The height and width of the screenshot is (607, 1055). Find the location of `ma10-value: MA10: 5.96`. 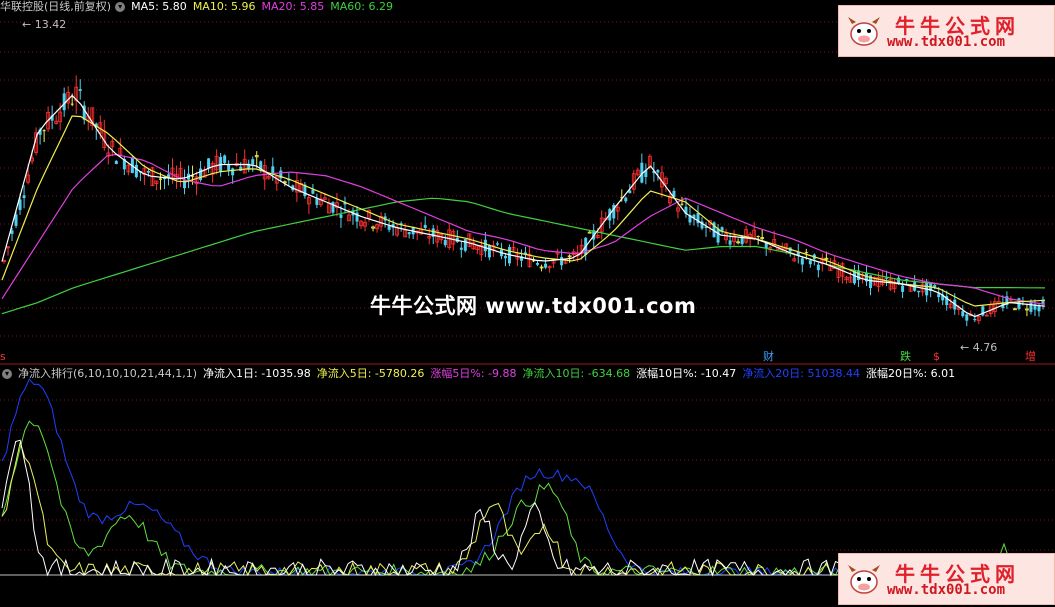

ma10-value: MA10: 5.96 is located at coordinates (224, 6).